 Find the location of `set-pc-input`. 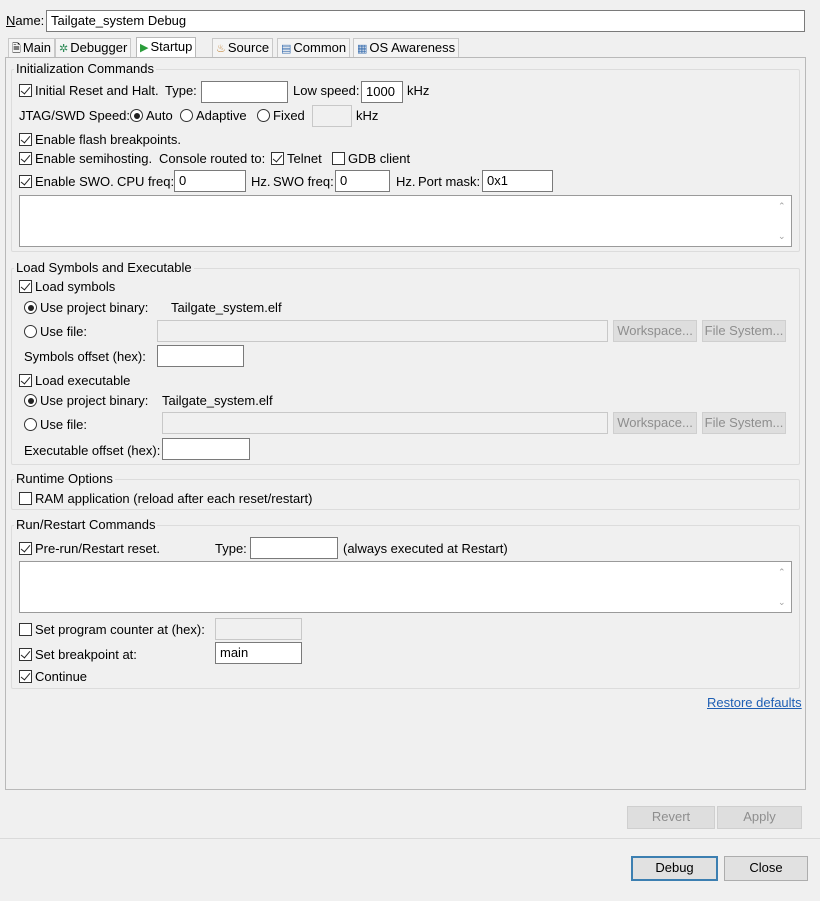

set-pc-input is located at coordinates (258, 629).